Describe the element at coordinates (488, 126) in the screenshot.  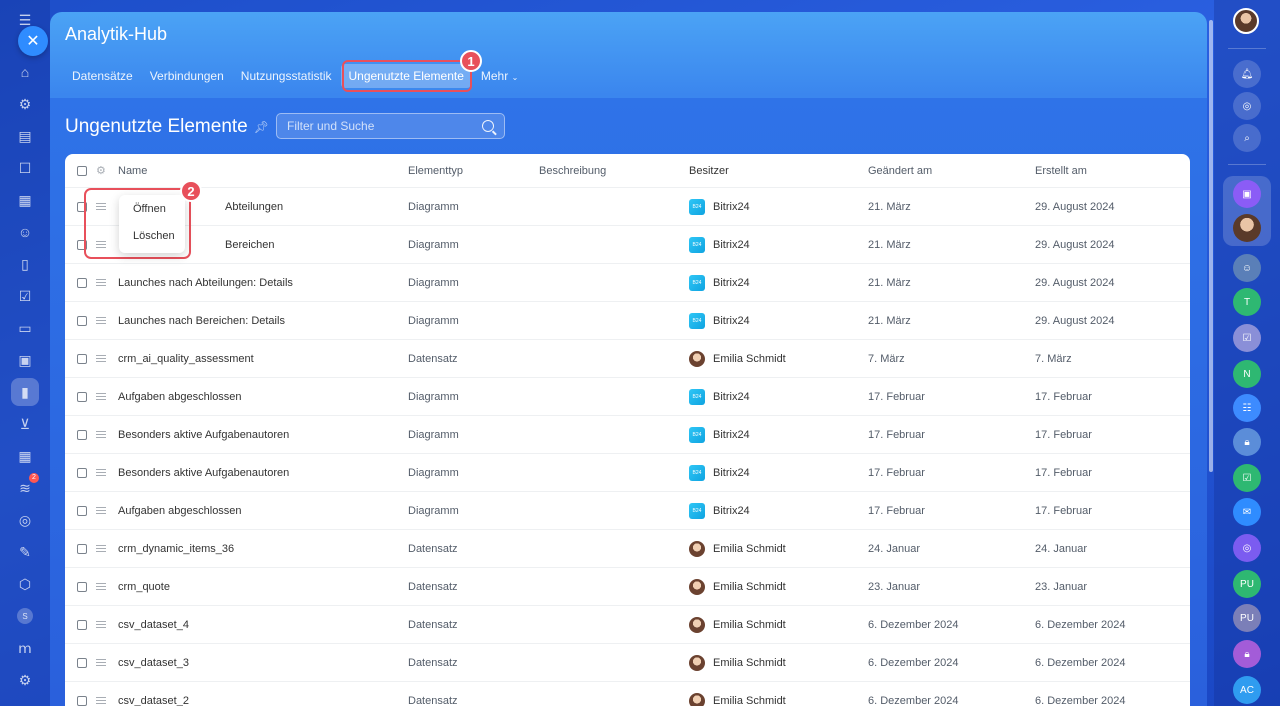
I see `search-icon` at that location.